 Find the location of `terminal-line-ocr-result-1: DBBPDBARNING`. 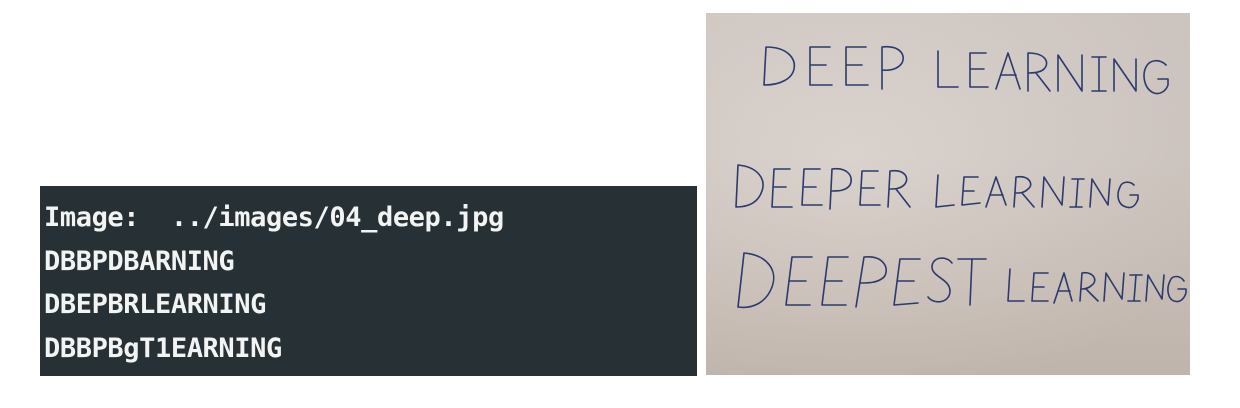

terminal-line-ocr-result-1: DBBPDBARNING is located at coordinates (139, 261).